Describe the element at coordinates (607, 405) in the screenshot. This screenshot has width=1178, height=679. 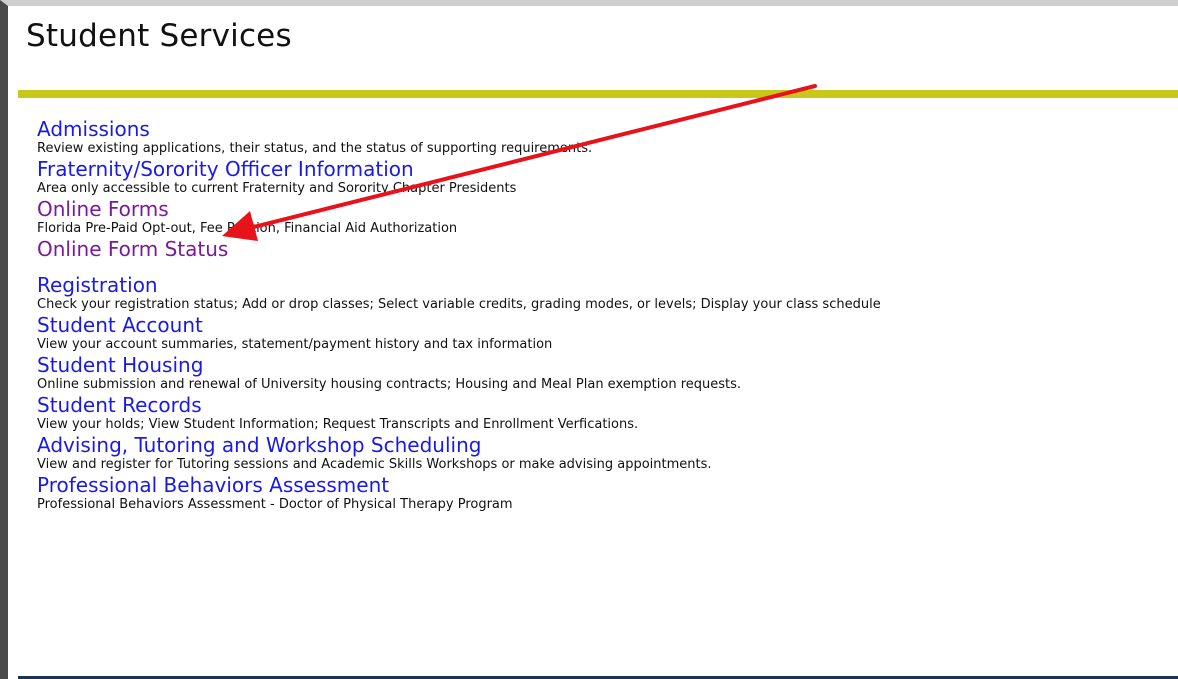
I see `student-records-link: Student Records` at that location.